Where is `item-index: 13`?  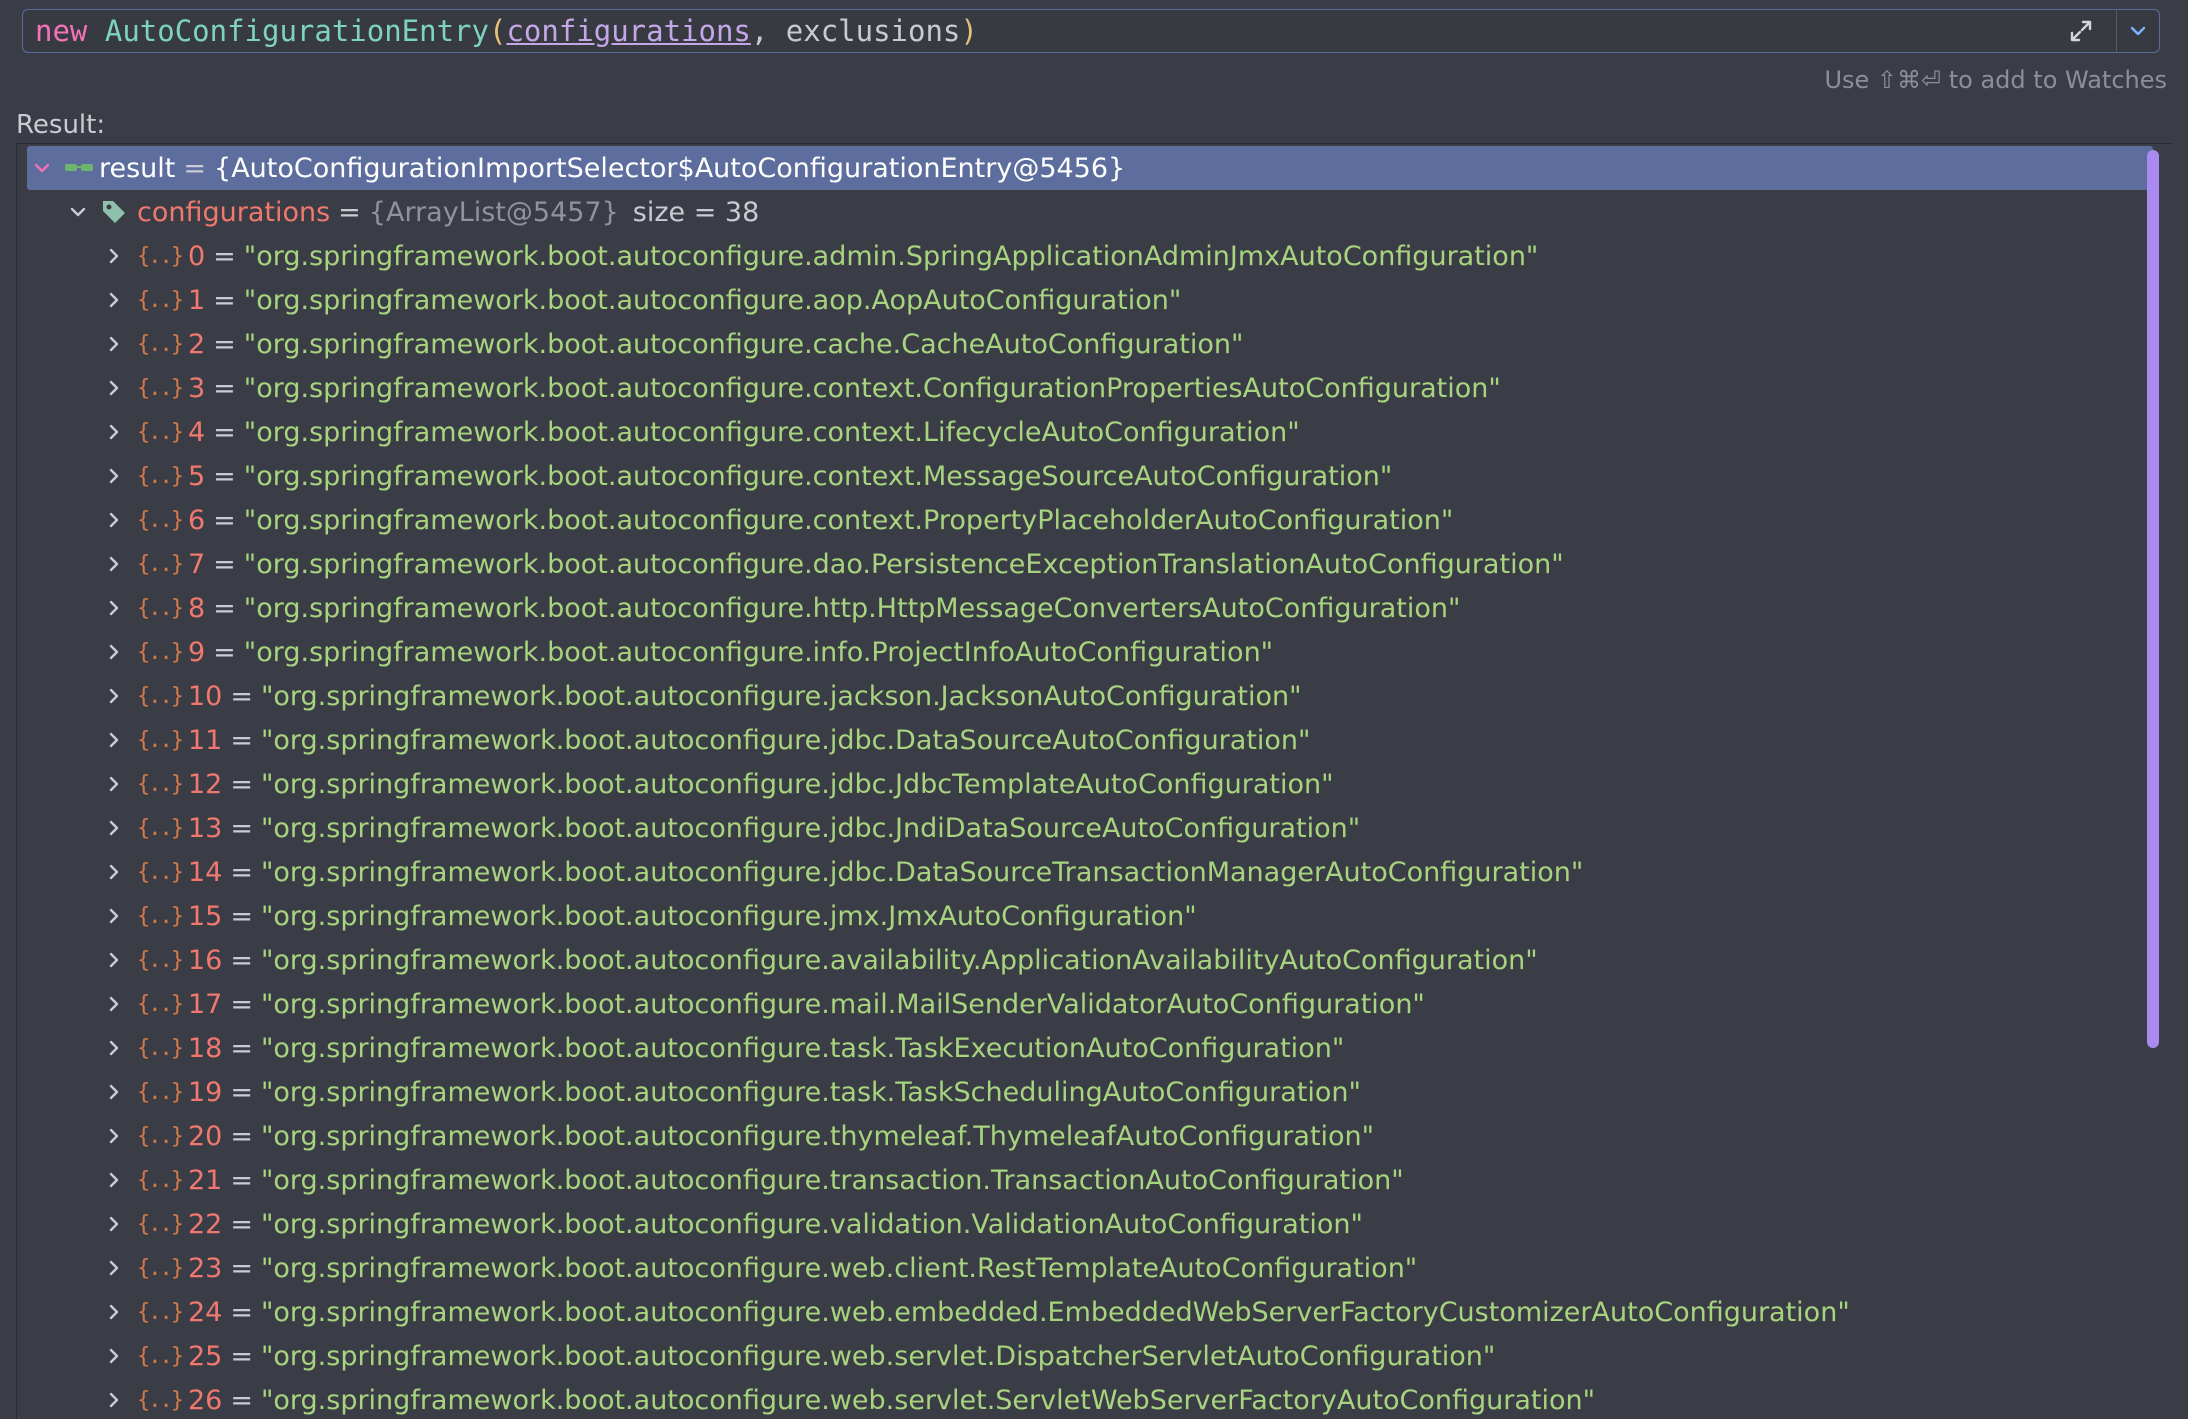 item-index: 13 is located at coordinates (205, 828).